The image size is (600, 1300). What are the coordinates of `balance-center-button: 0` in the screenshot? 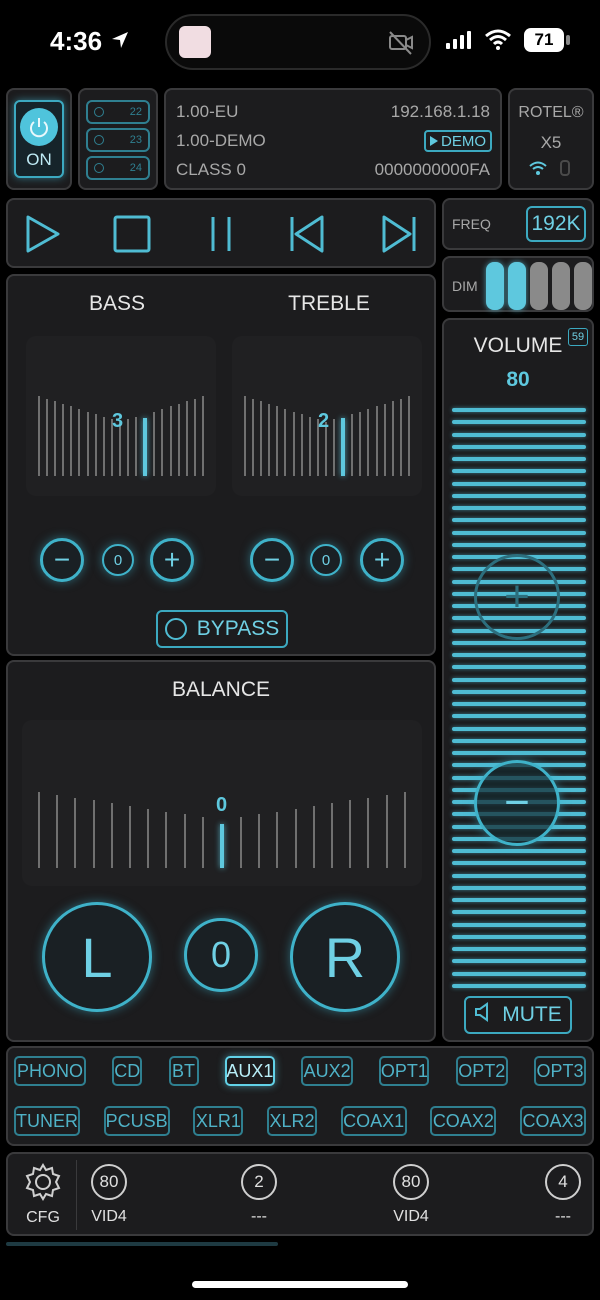 It's located at (221, 955).